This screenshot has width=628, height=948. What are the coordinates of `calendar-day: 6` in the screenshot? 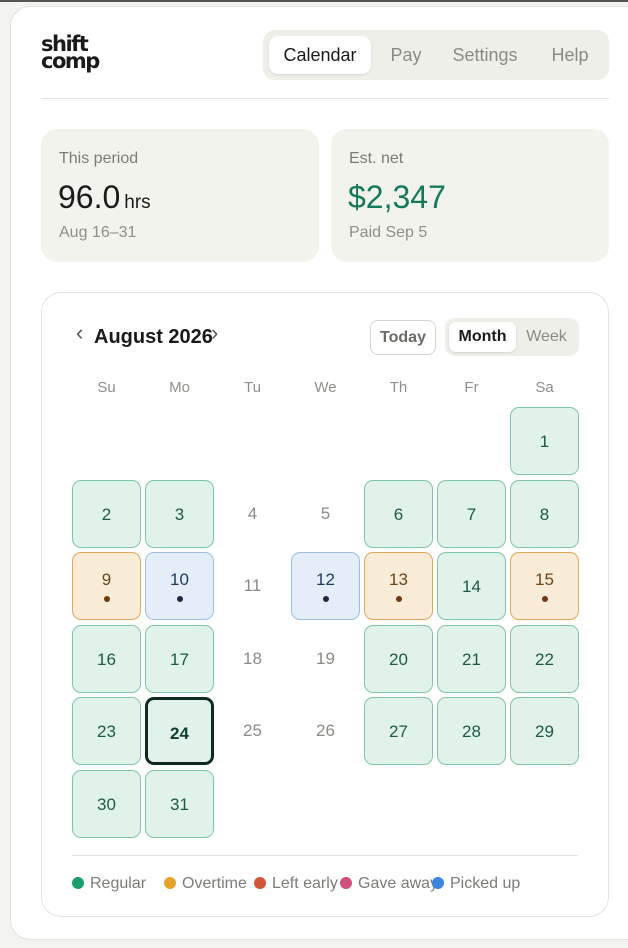 It's located at (398, 513).